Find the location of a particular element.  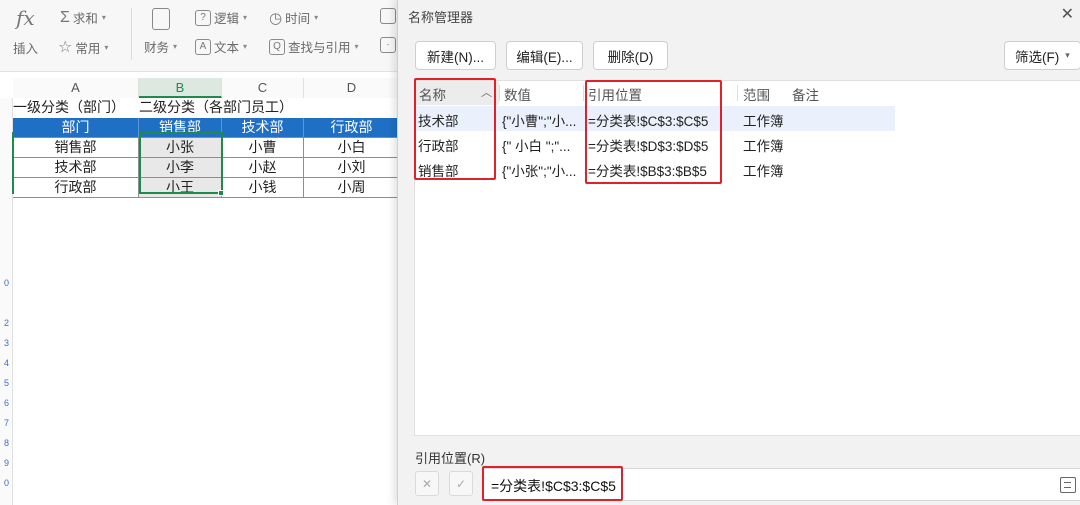

row-number: 4 is located at coordinates (6, 363).